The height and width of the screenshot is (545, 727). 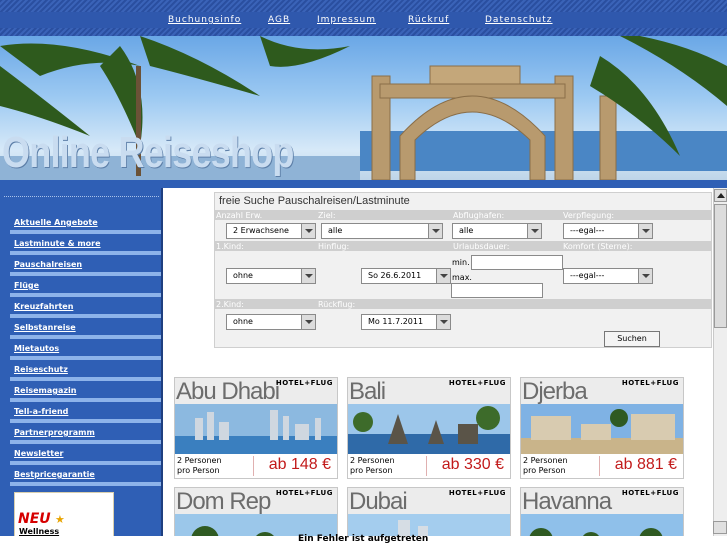 I want to click on sidebar-item-newsletter: Newsletter, so click(x=80, y=454).